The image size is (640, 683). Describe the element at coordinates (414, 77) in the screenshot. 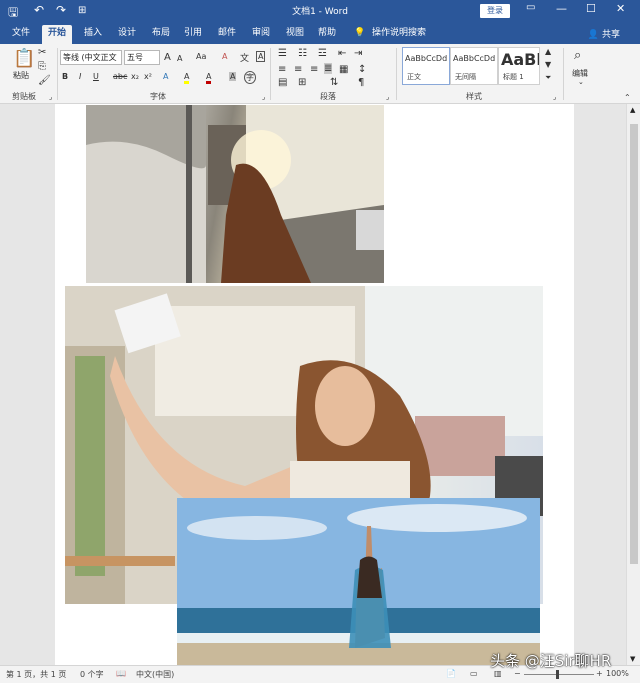

I see `style-normal-name: 正文` at that location.